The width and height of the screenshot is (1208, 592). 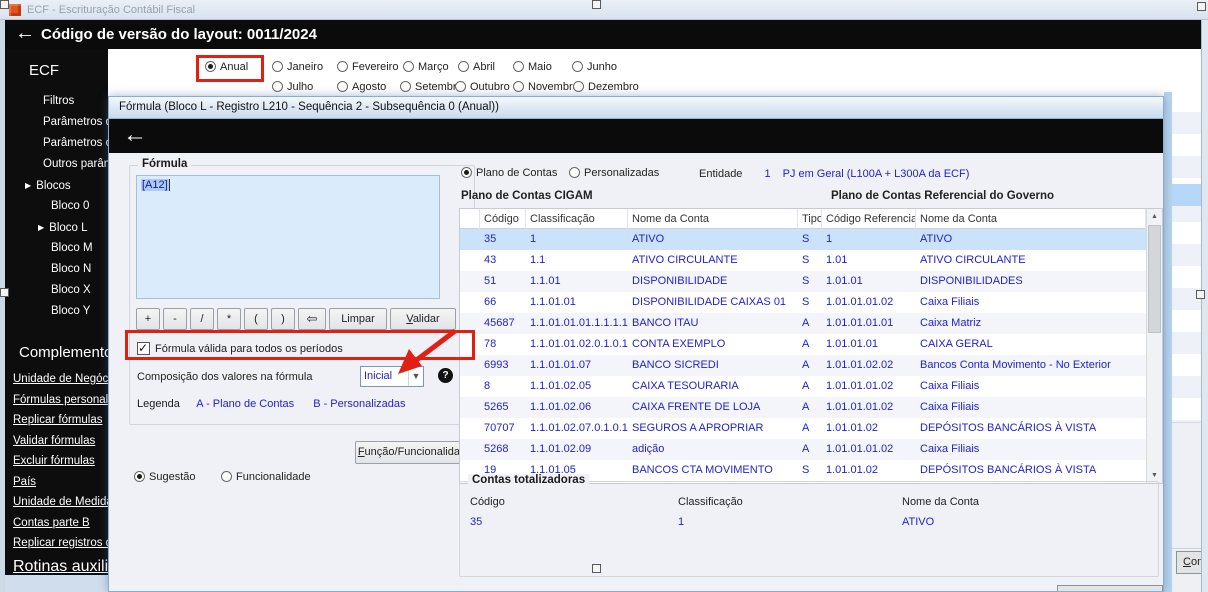 I want to click on plano-de-contas-radio: Plano de Contas, so click(x=509, y=173).